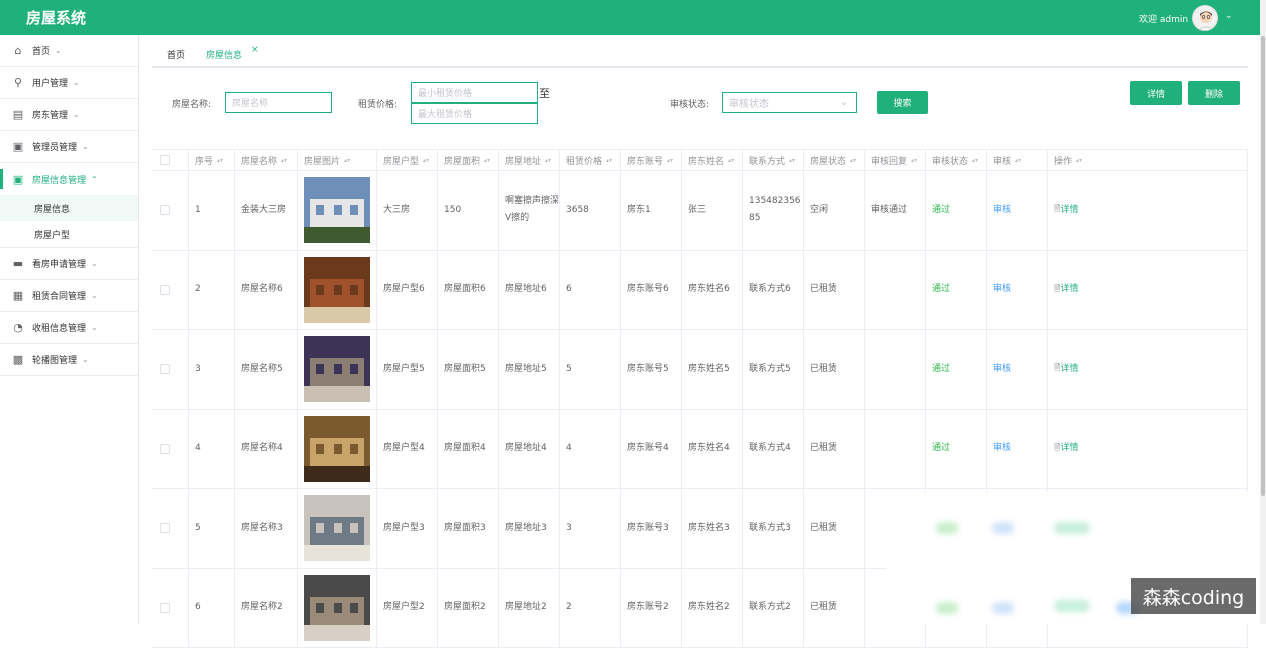 Image resolution: width=1266 pixels, height=648 pixels. Describe the element at coordinates (648, 528) in the screenshot. I see `account-text: 房东账号3` at that location.